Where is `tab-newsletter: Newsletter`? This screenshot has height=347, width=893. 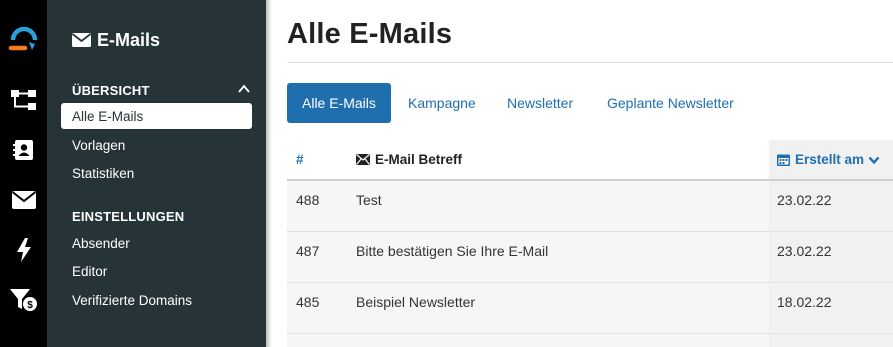 tab-newsletter: Newsletter is located at coordinates (540, 103).